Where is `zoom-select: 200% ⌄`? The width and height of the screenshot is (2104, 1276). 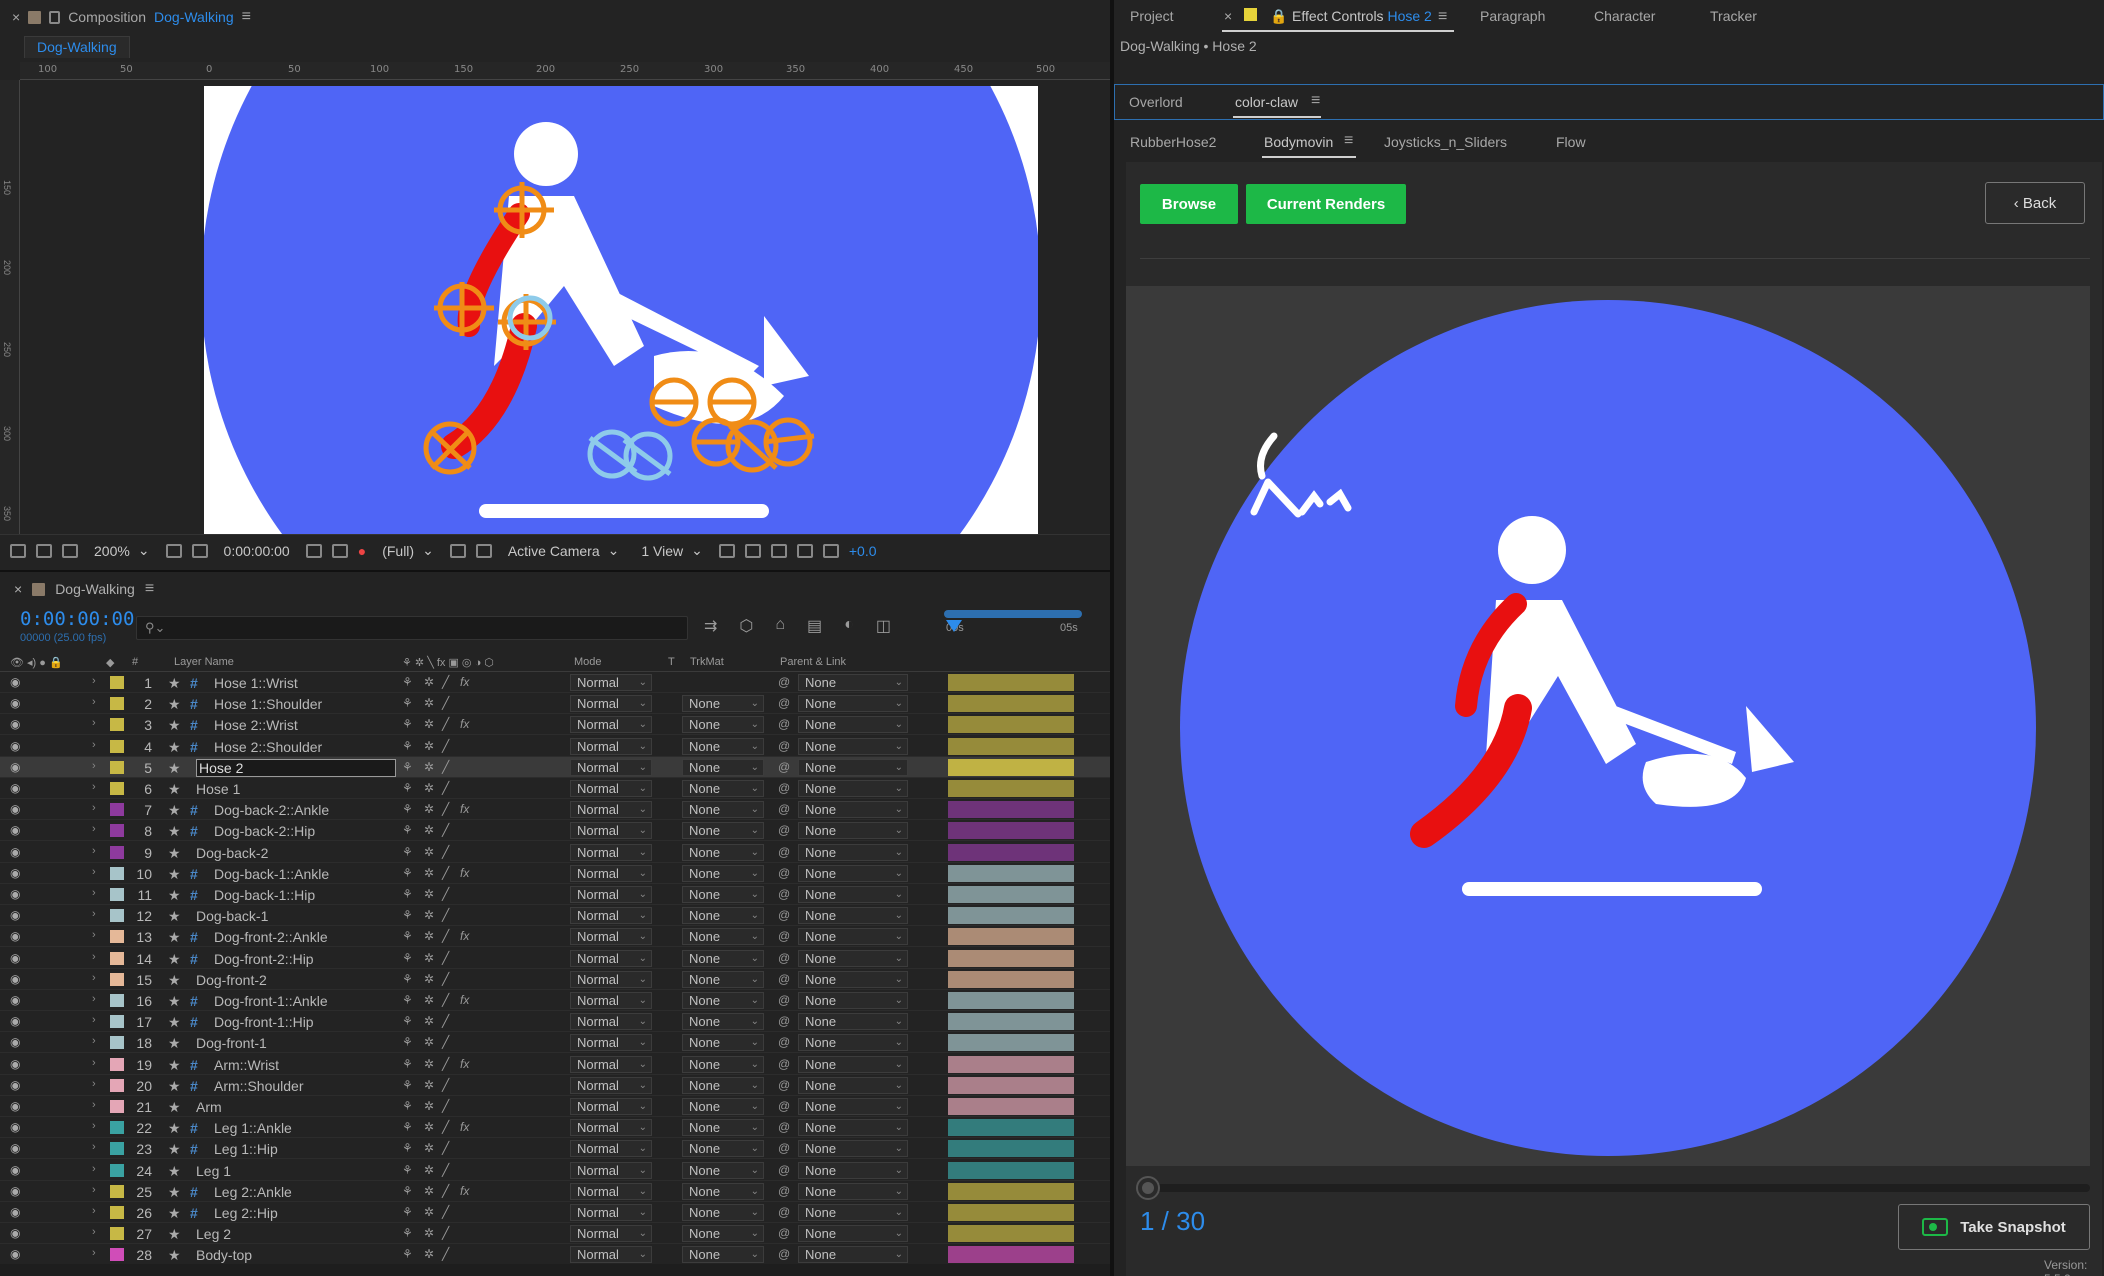 zoom-select: 200% ⌄ is located at coordinates (122, 551).